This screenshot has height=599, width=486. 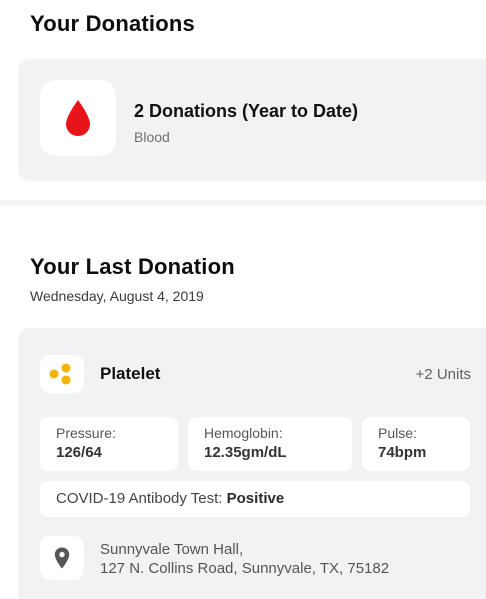 I want to click on platelet-icon, so click(x=60, y=374).